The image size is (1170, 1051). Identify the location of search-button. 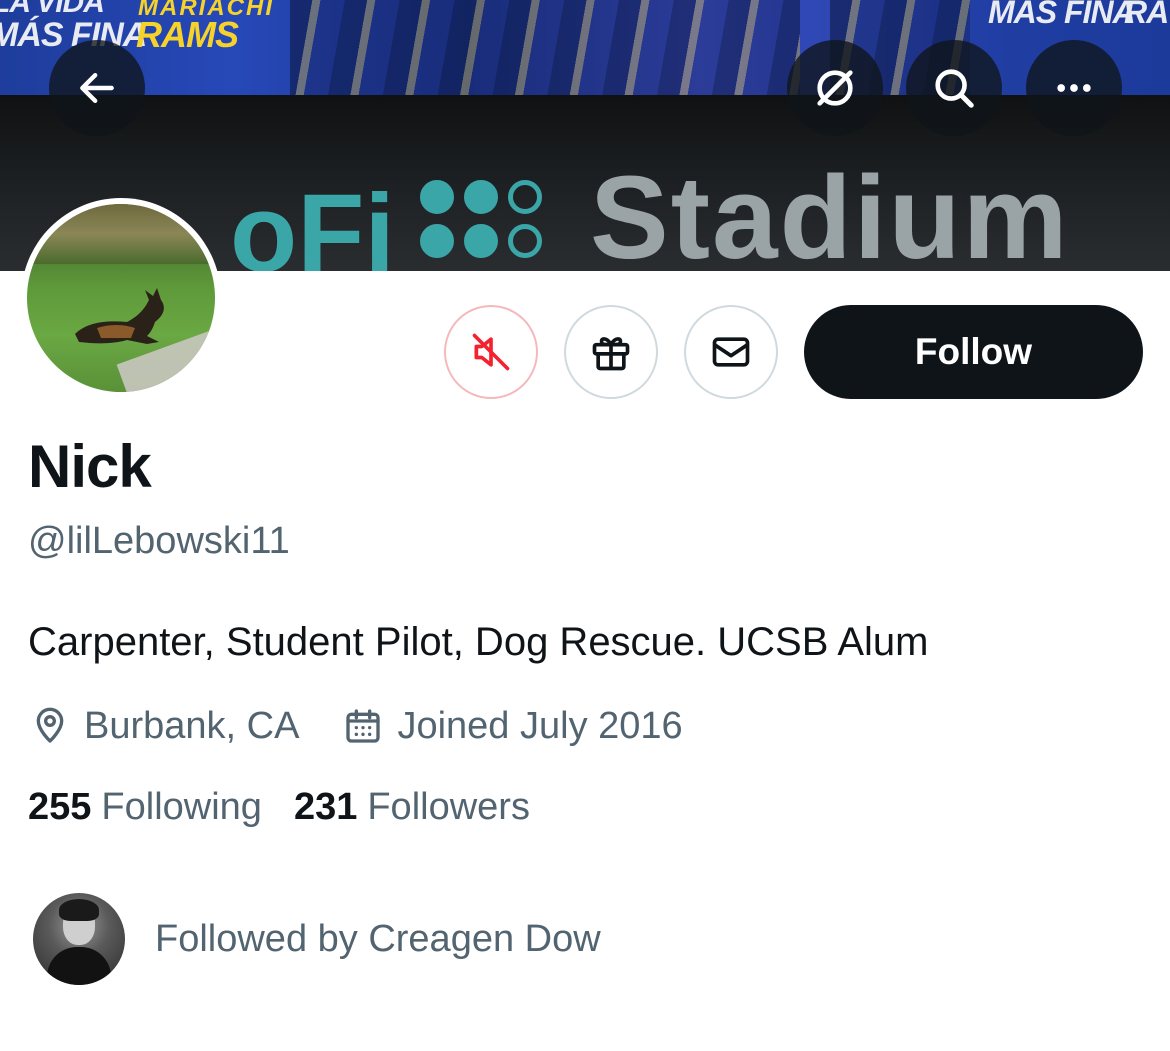
(954, 88).